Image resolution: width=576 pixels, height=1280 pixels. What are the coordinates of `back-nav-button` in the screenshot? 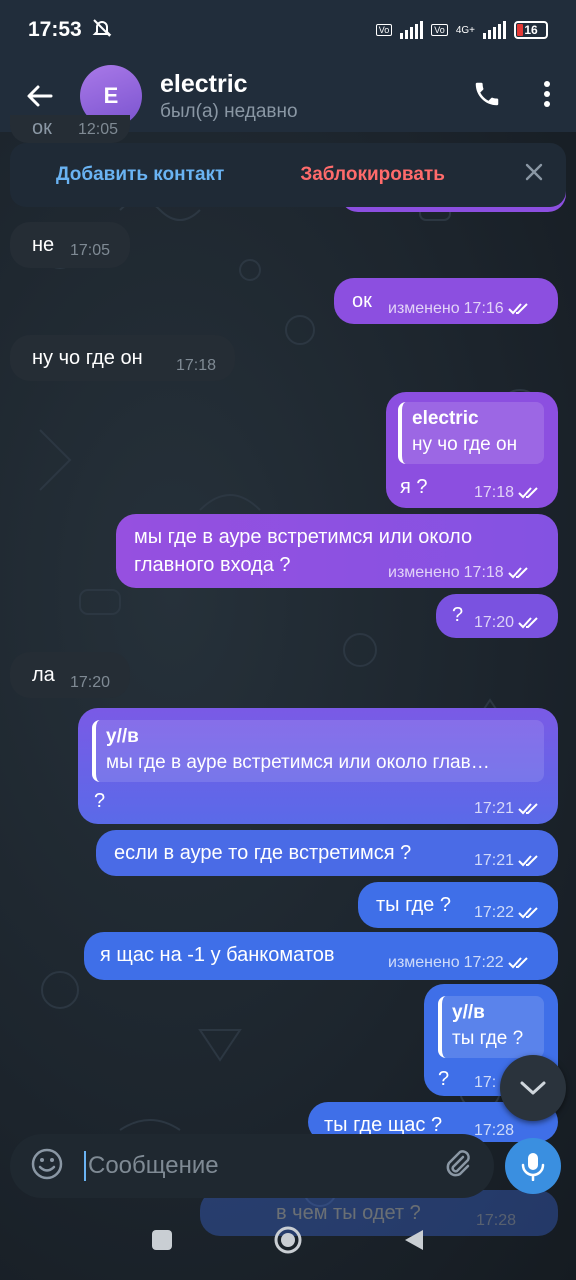 It's located at (414, 1242).